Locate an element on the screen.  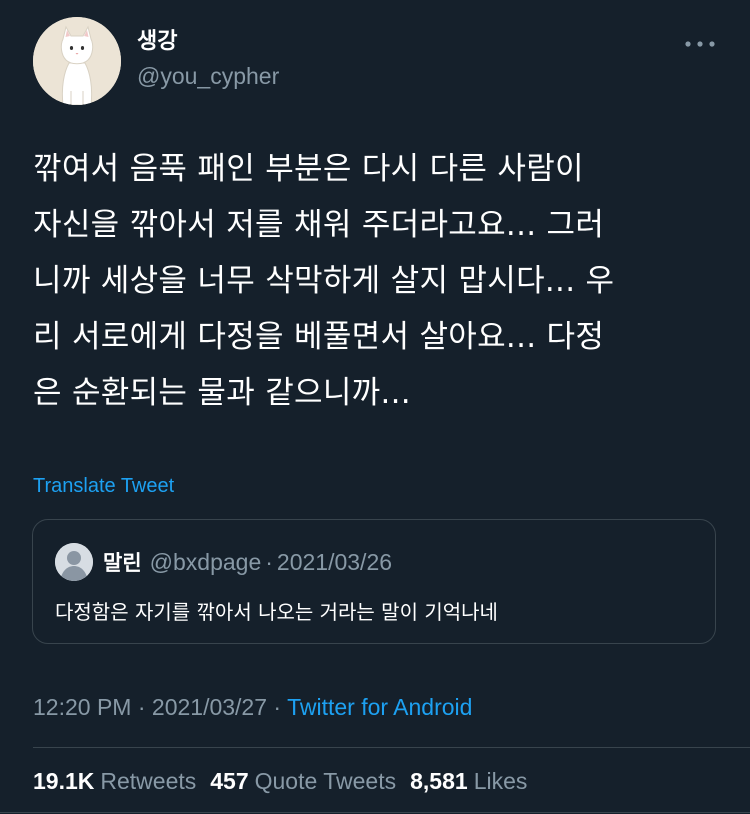
likes-label: Likes is located at coordinates (500, 781).